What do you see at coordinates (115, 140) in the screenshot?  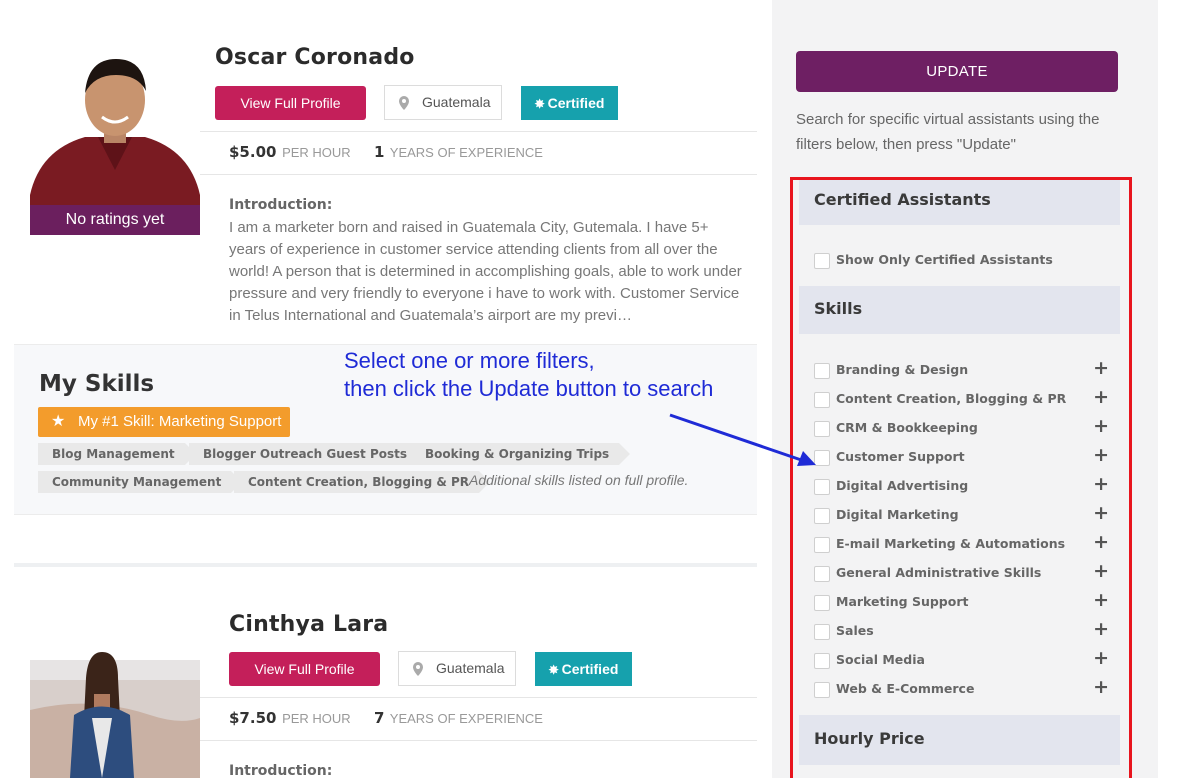 I see `profile-photo: No ratings yet` at bounding box center [115, 140].